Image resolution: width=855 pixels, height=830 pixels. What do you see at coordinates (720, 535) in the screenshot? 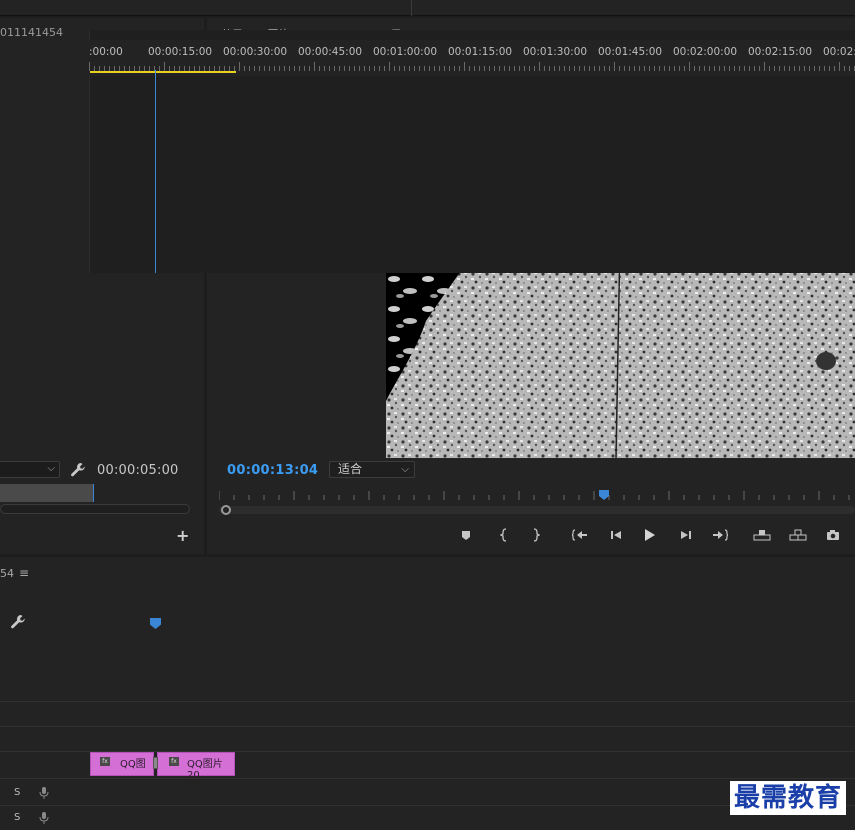
I see `go-to-out-icon` at bounding box center [720, 535].